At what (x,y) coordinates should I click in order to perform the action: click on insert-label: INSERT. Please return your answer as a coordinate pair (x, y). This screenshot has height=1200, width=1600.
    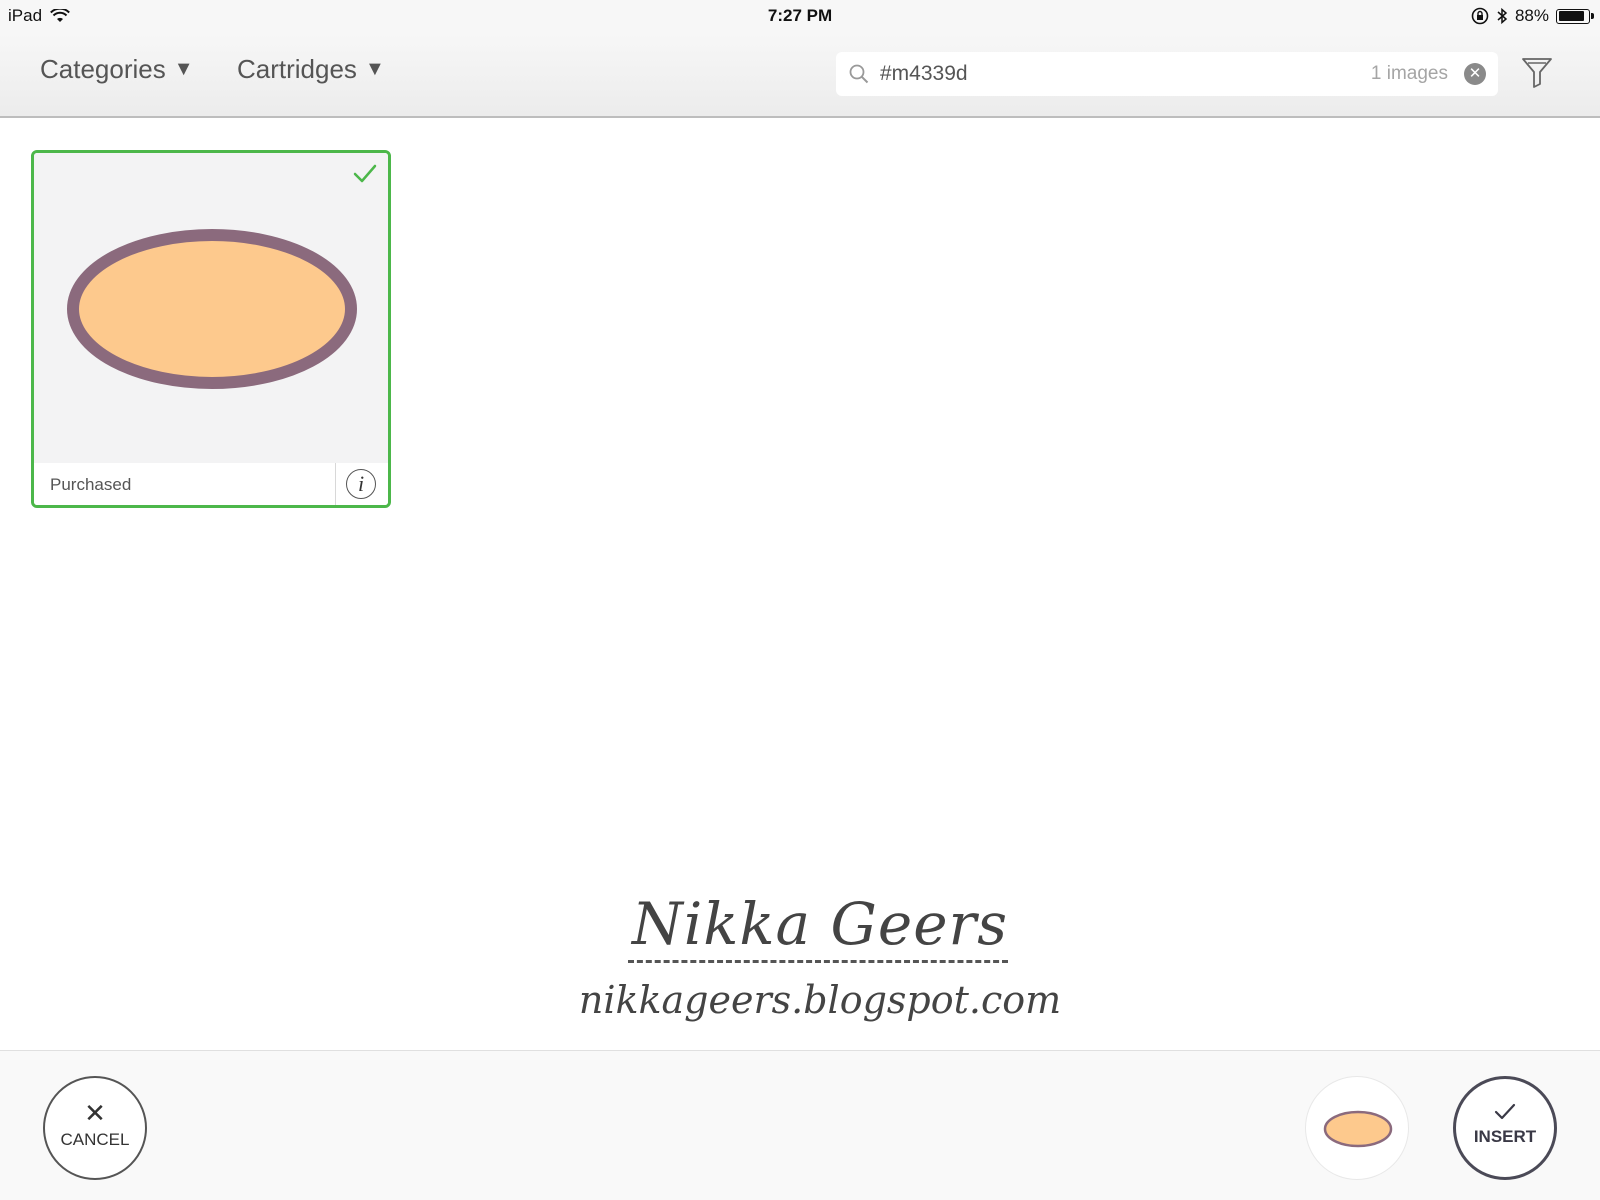
    Looking at the image, I should click on (1505, 1136).